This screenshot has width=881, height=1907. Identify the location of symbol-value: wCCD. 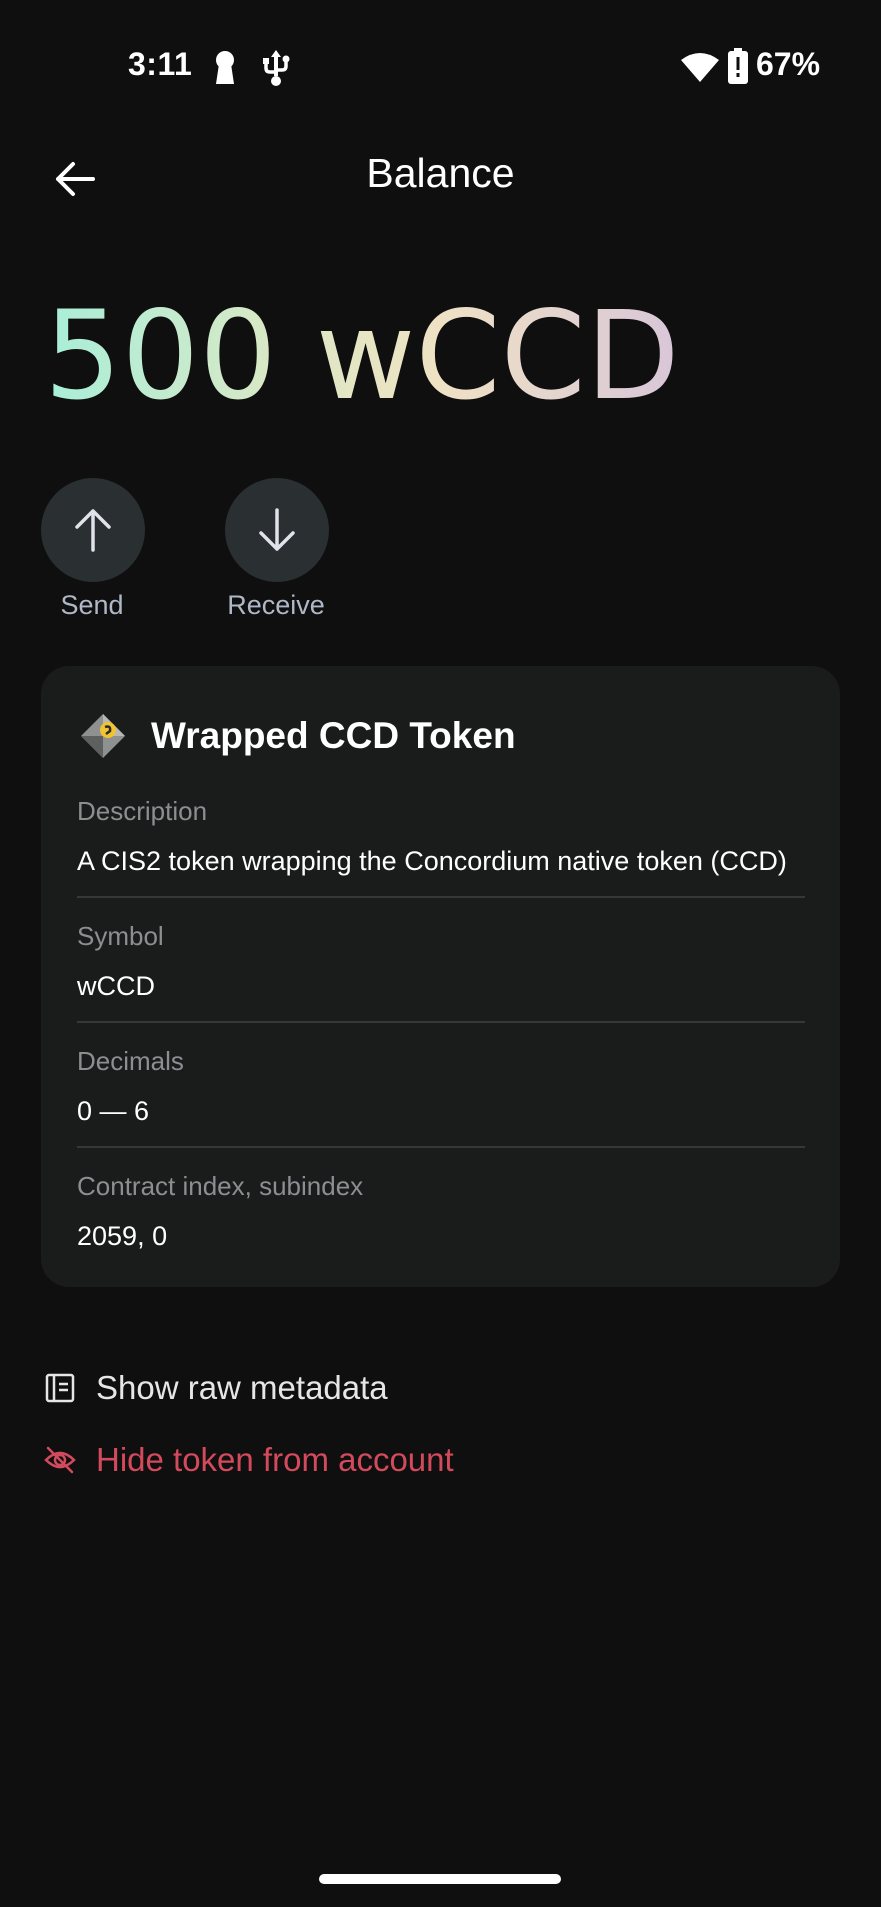
(116, 986).